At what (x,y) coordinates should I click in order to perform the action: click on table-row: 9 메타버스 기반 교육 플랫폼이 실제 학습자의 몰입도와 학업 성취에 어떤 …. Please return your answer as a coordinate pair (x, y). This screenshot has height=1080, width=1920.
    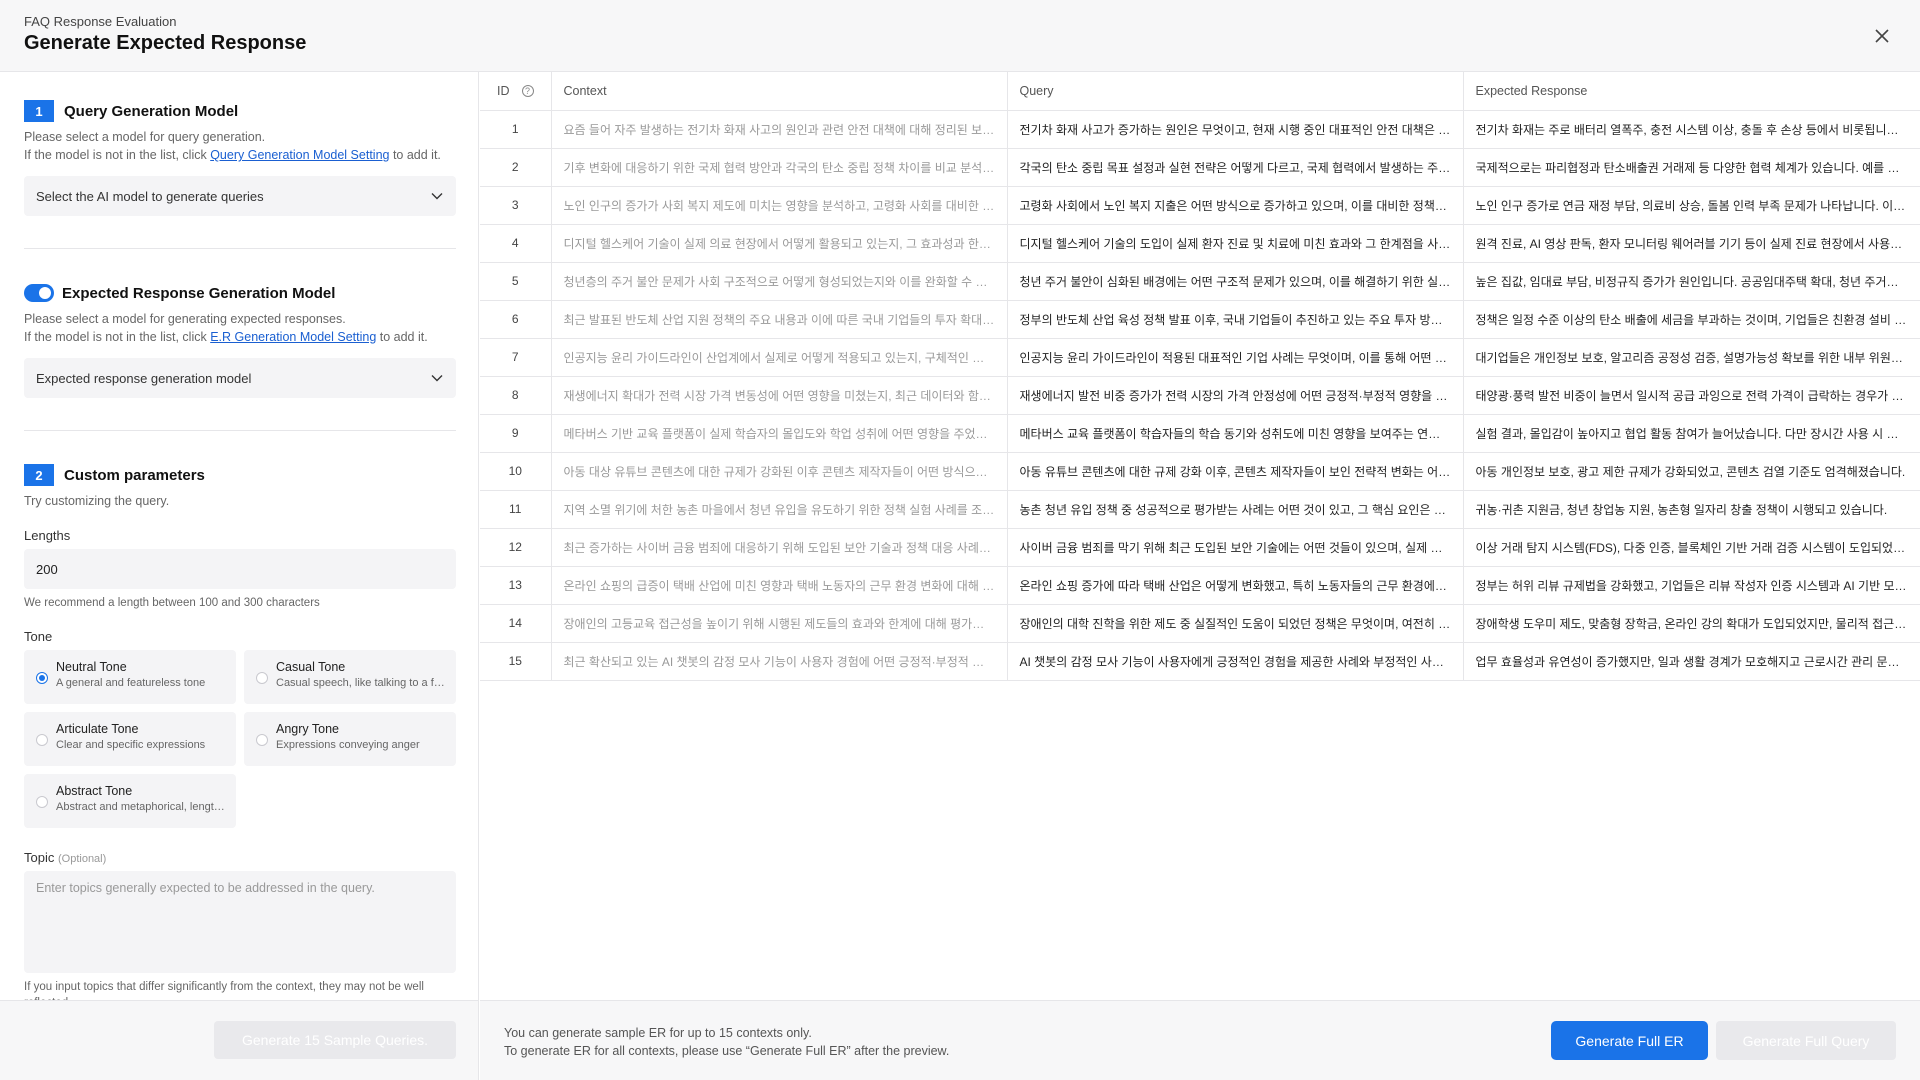
    Looking at the image, I should click on (1200, 433).